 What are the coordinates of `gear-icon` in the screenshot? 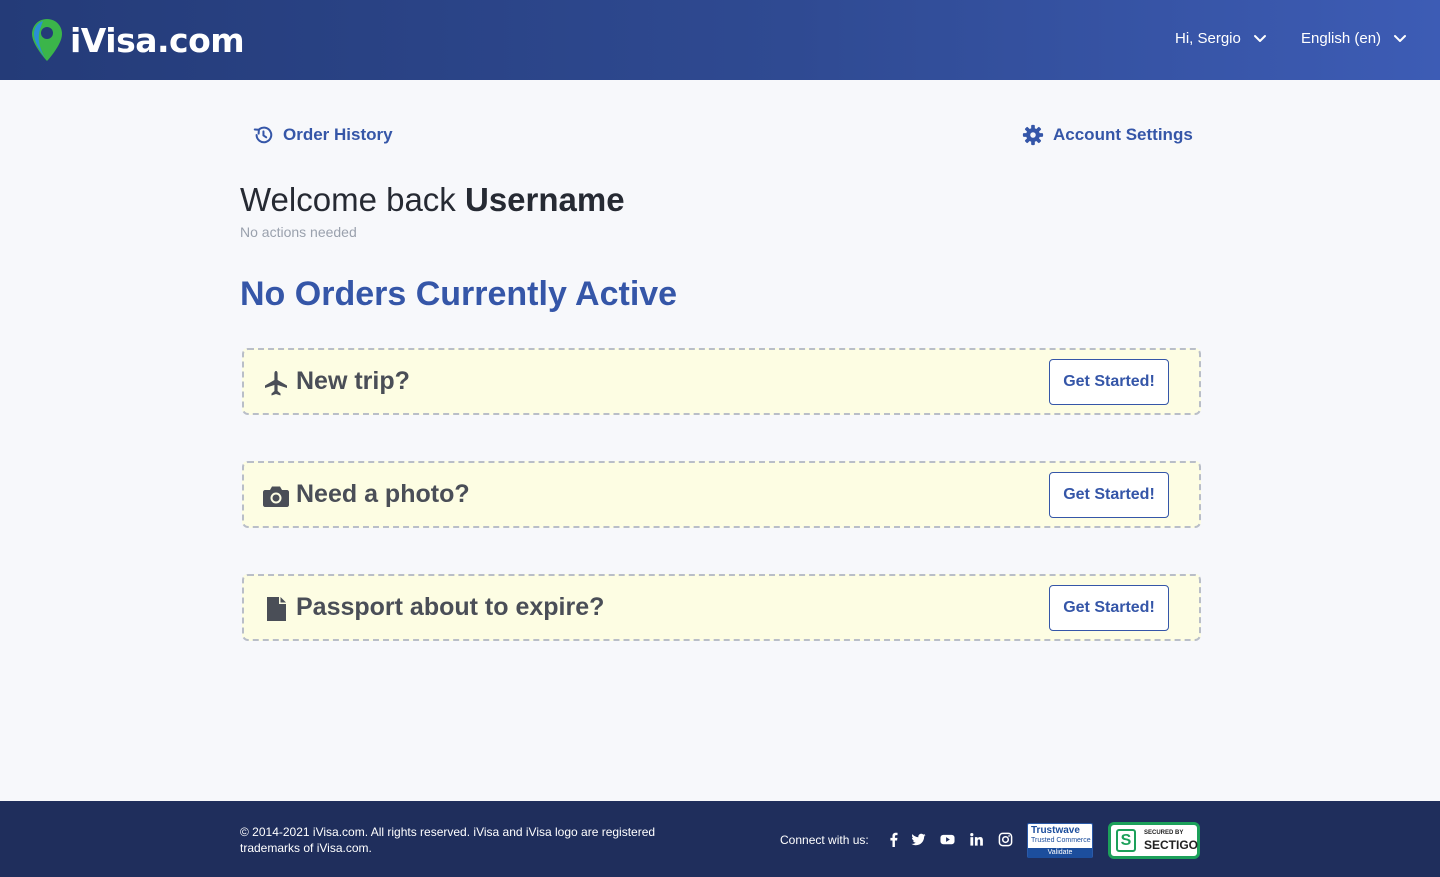 It's located at (1033, 135).